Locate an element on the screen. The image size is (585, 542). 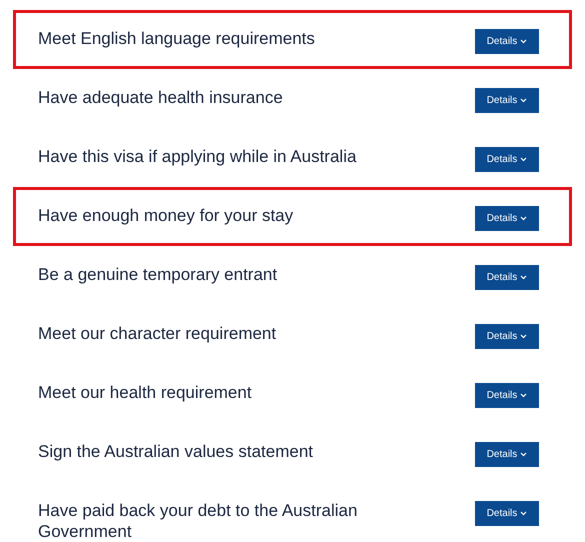
requirement-title: Meet our character requirement is located at coordinates (157, 333).